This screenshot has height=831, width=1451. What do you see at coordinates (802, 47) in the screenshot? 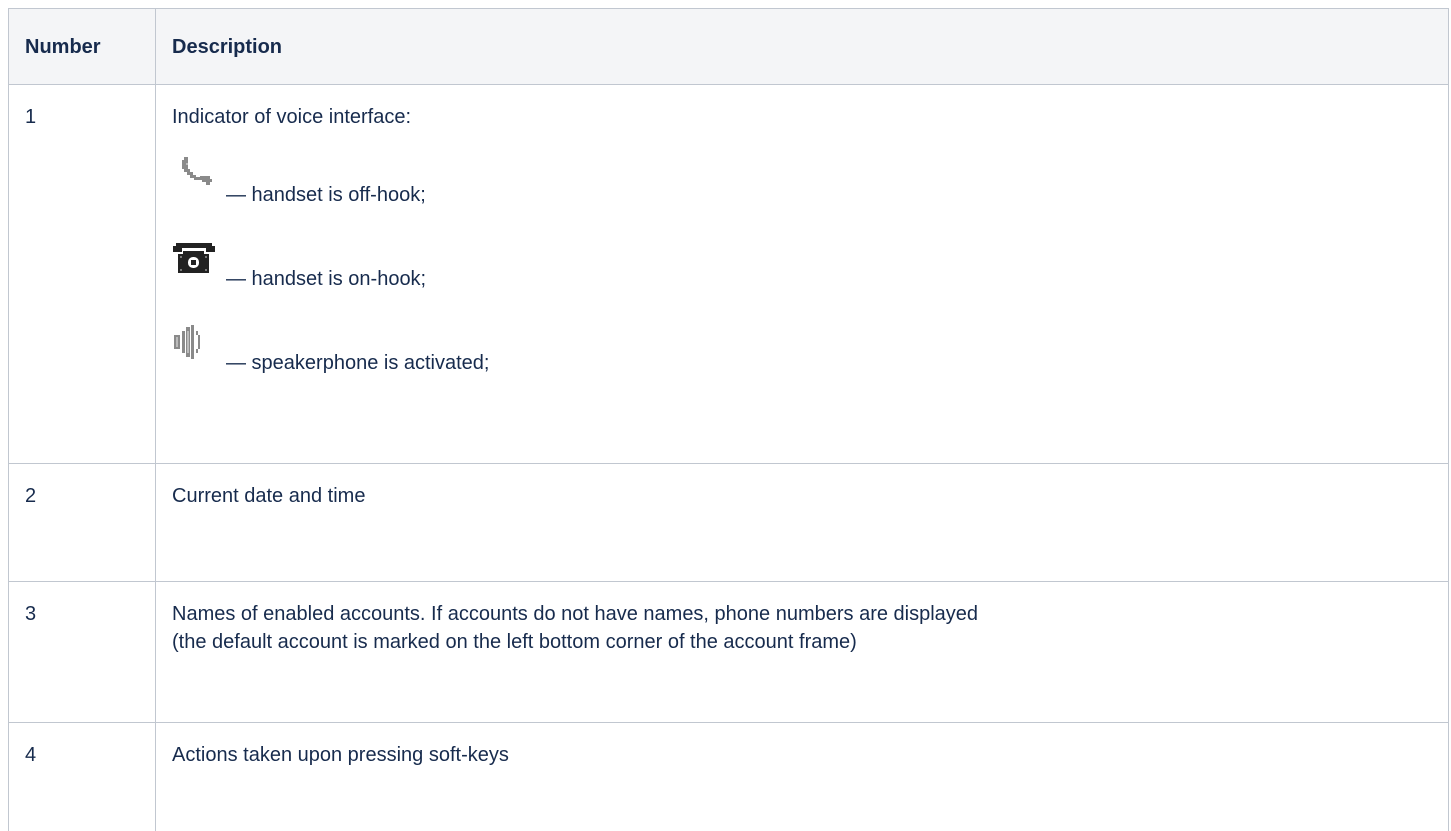
I see `header-description: Description` at bounding box center [802, 47].